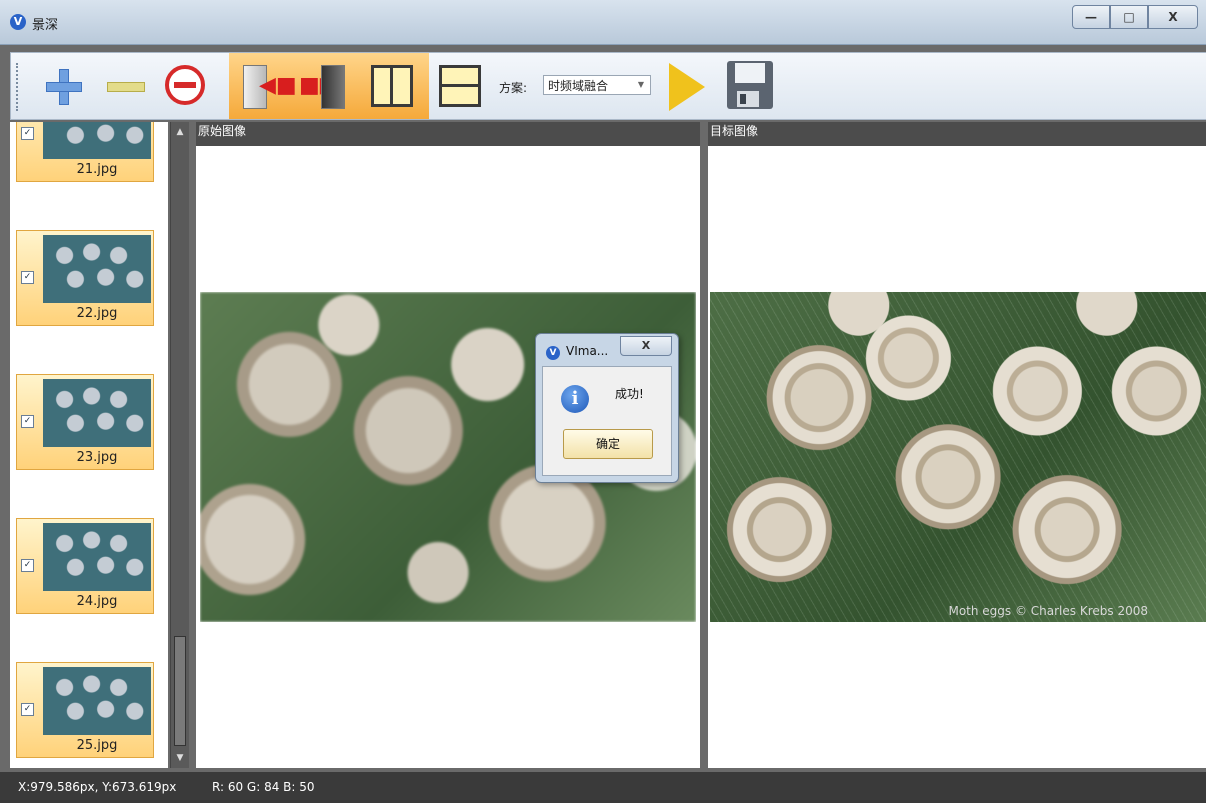  I want to click on thumbnail-name: 21.jpg, so click(97, 169).